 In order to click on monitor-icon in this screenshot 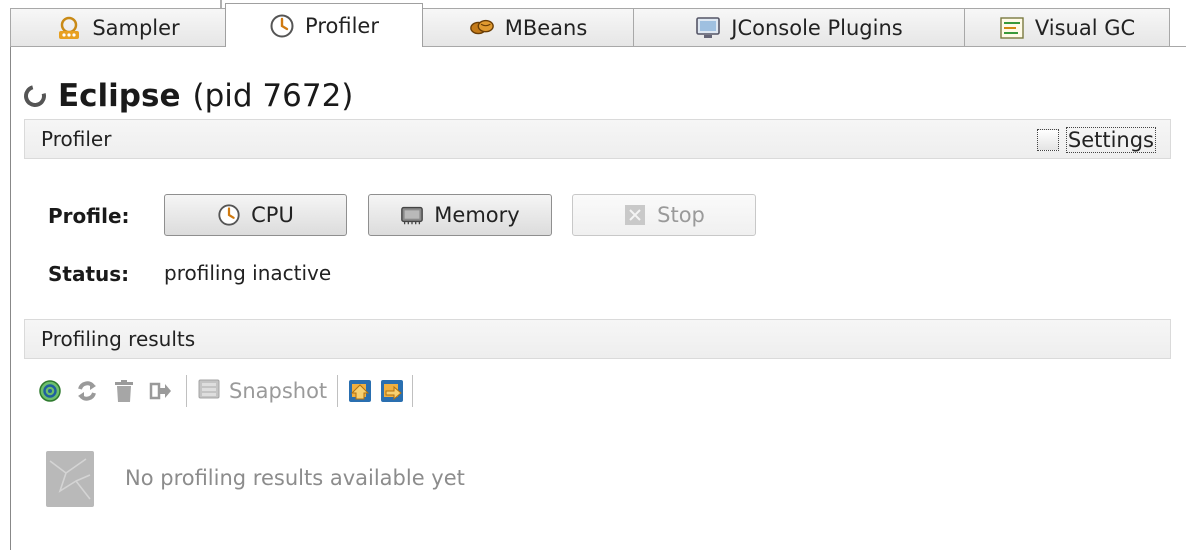, I will do `click(708, 28)`.